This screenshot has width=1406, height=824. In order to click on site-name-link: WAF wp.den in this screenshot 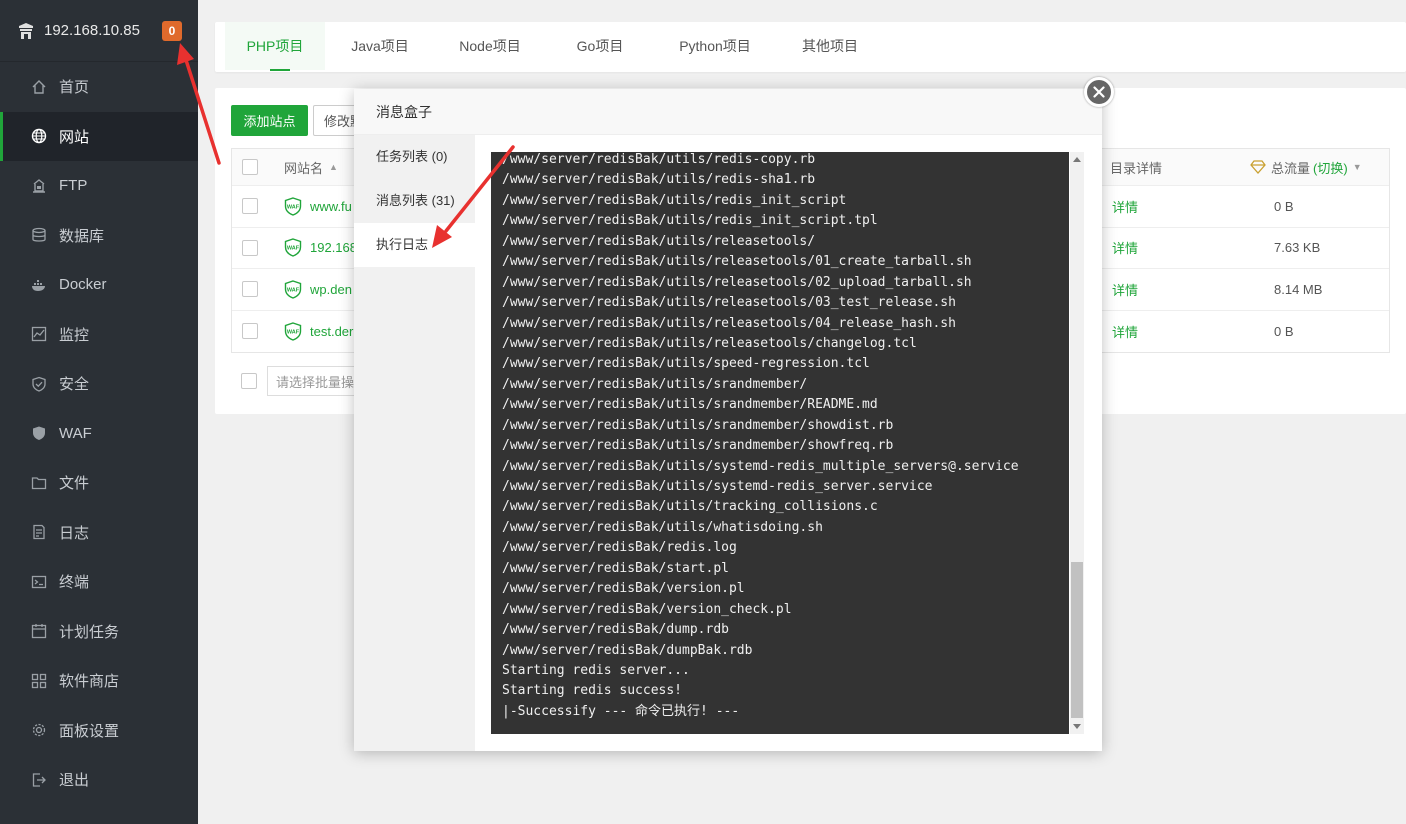, I will do `click(318, 289)`.